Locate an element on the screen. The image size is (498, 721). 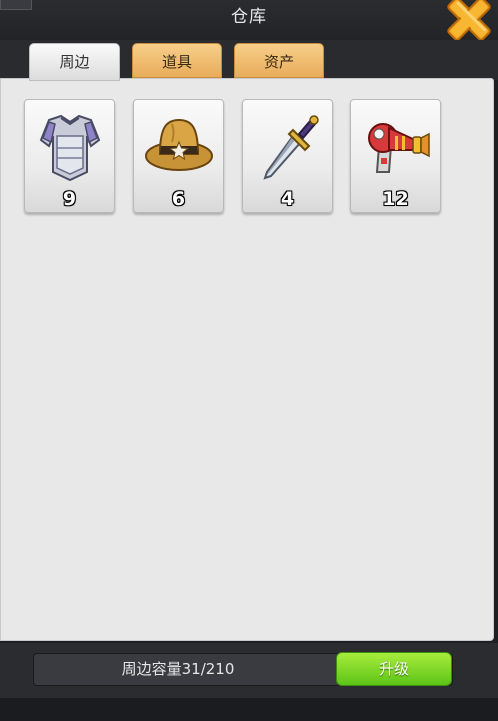
inventory-slot-ray-gun: 12 is located at coordinates (395, 156).